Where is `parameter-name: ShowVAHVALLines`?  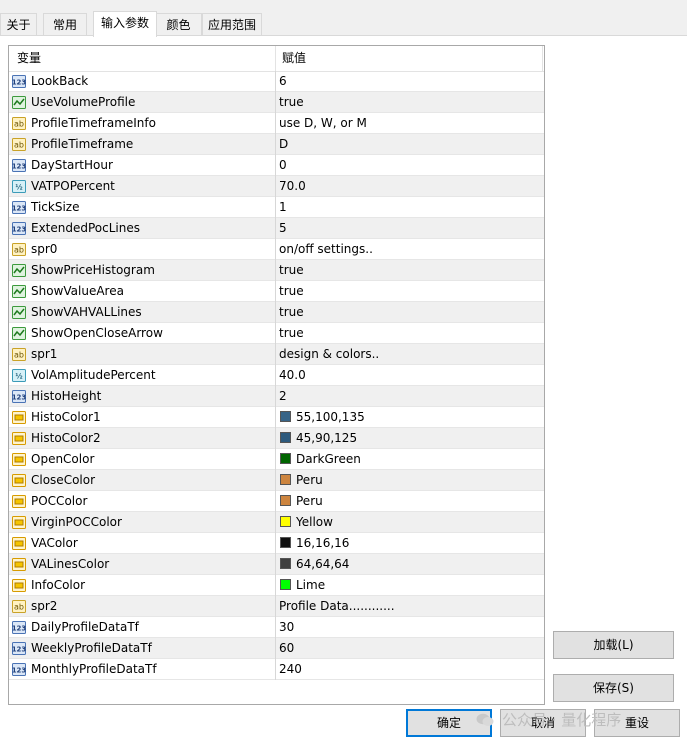
parameter-name: ShowVAHVALLines is located at coordinates (86, 312).